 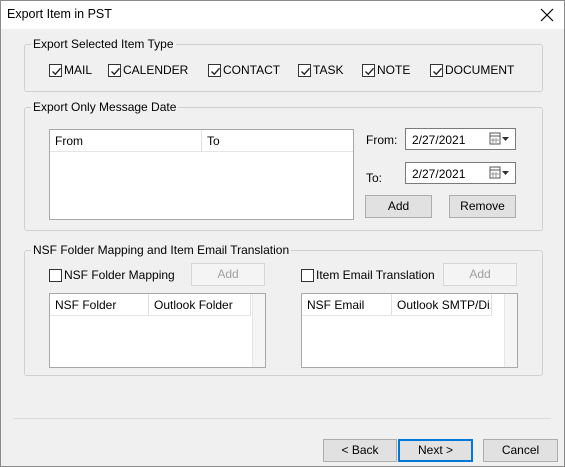 What do you see at coordinates (282, 15) in the screenshot?
I see `title-bar: Export Item in PST` at bounding box center [282, 15].